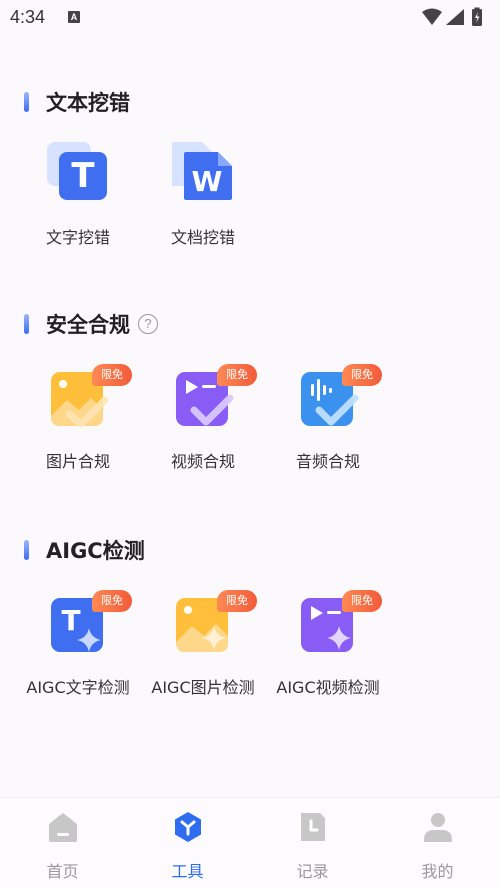 This screenshot has width=500, height=888. What do you see at coordinates (207, 181) in the screenshot?
I see `icon-letter-w: W` at bounding box center [207, 181].